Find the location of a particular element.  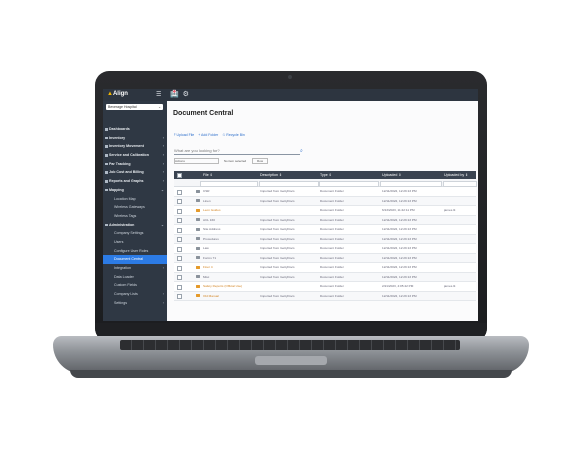

action-link-0: ⤒ Upload File is located at coordinates (184, 135).